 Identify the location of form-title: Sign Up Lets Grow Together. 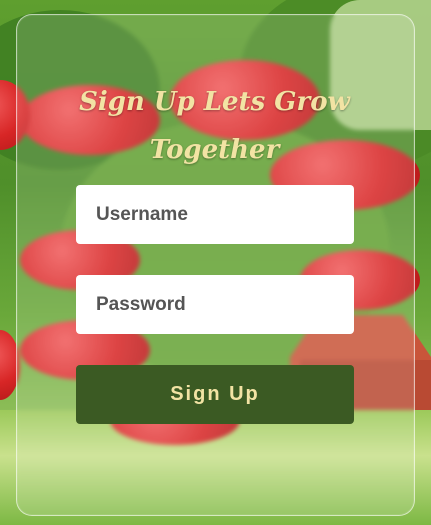
(214, 126).